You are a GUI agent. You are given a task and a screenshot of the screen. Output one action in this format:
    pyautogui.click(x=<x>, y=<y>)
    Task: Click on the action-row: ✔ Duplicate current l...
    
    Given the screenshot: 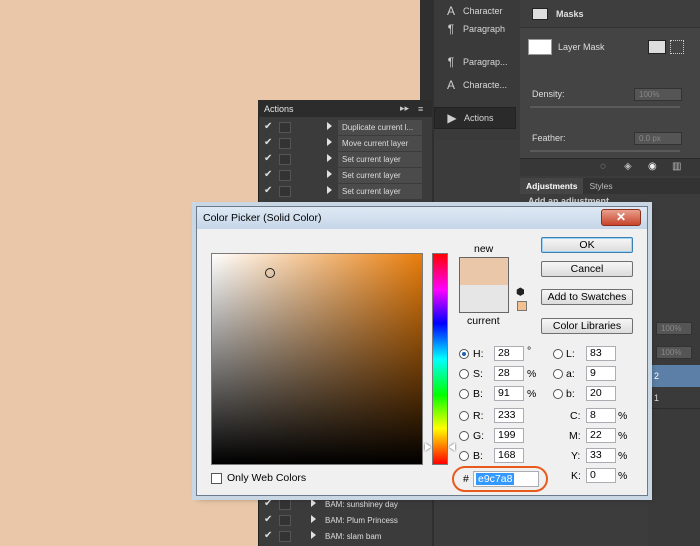 What is the action you would take?
    pyautogui.click(x=346, y=127)
    